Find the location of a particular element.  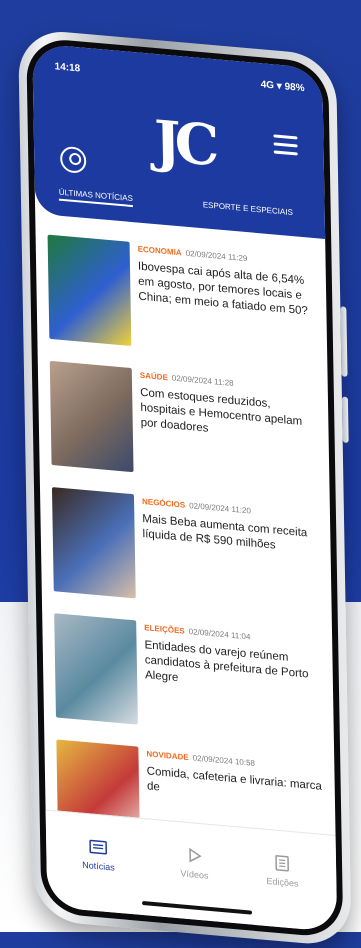

news-category: ECONOMIA is located at coordinates (159, 251).